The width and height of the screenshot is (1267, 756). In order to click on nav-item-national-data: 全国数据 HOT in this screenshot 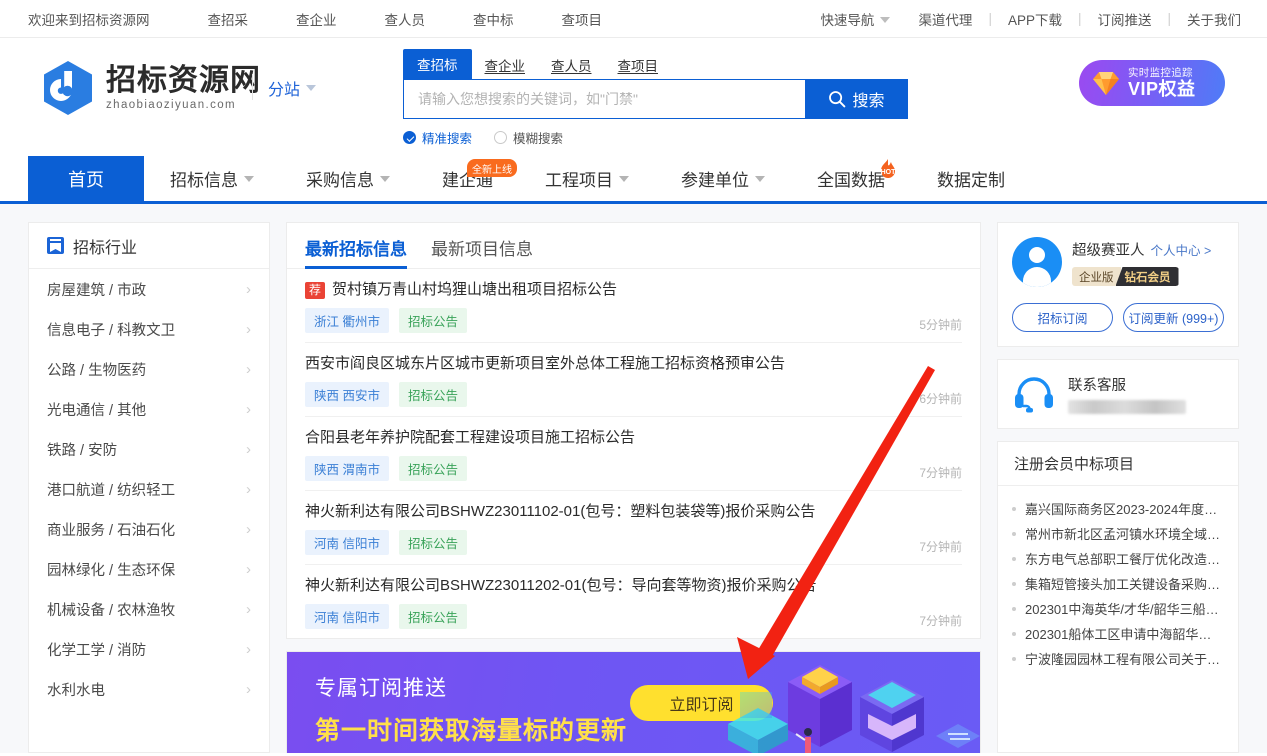, I will do `click(851, 178)`.